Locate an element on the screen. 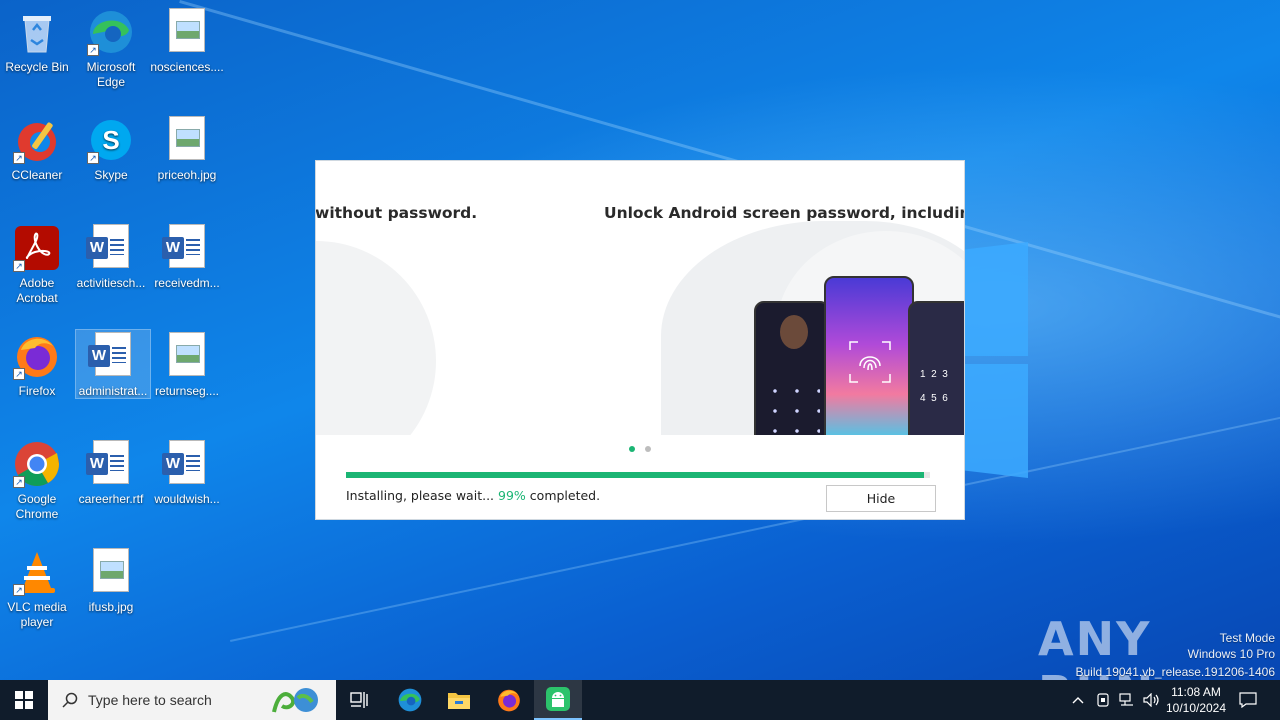  show-hidden-icons-button is located at coordinates (1078, 700).